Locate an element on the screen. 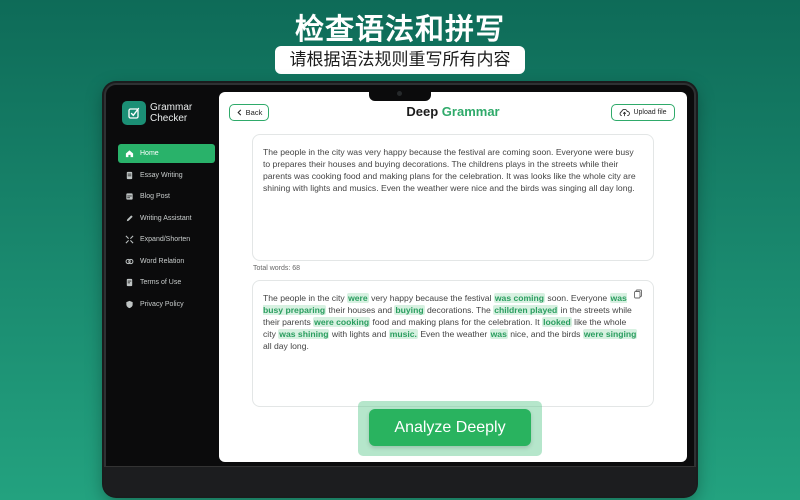 This screenshot has height=500, width=800. word-count: Total words: 68 is located at coordinates (277, 268).